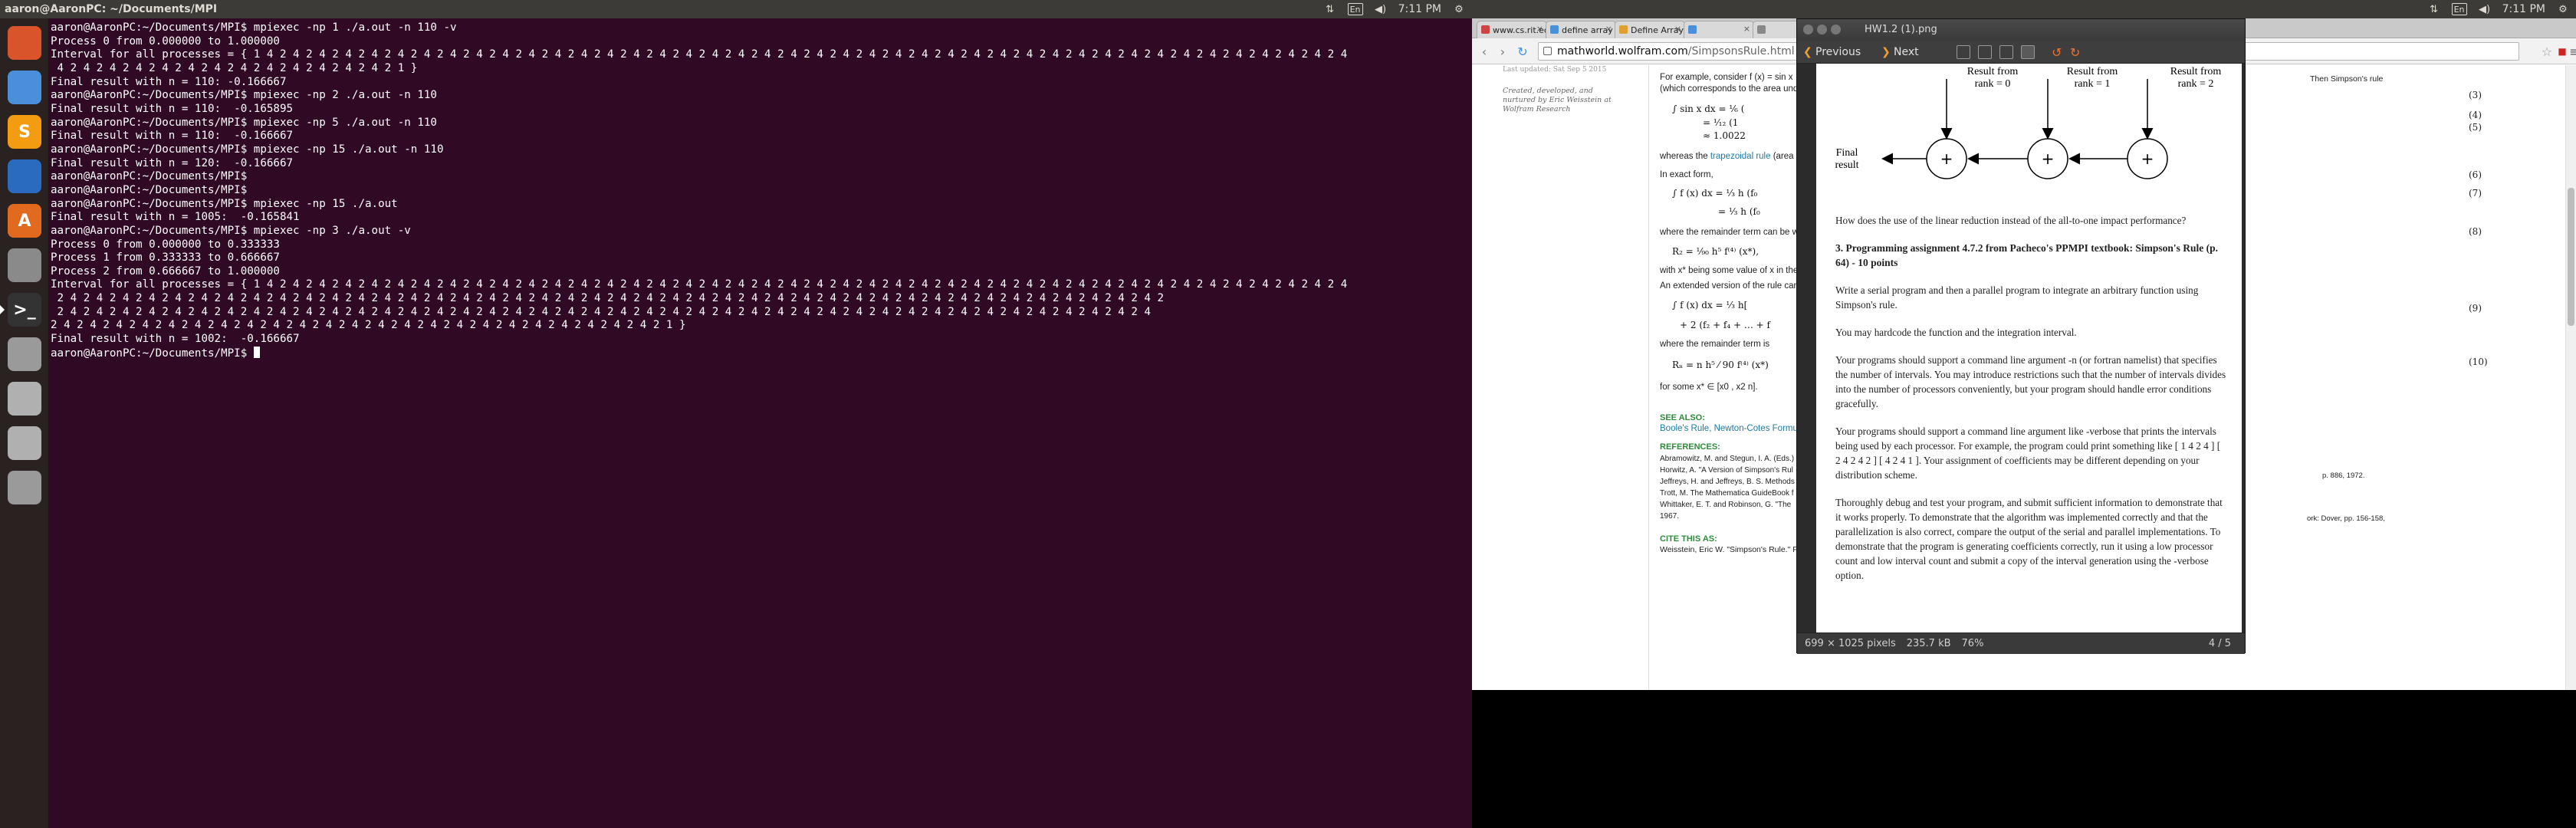 The height and width of the screenshot is (828, 2576). Describe the element at coordinates (24, 43) in the screenshot. I see `launcher-dash` at that location.